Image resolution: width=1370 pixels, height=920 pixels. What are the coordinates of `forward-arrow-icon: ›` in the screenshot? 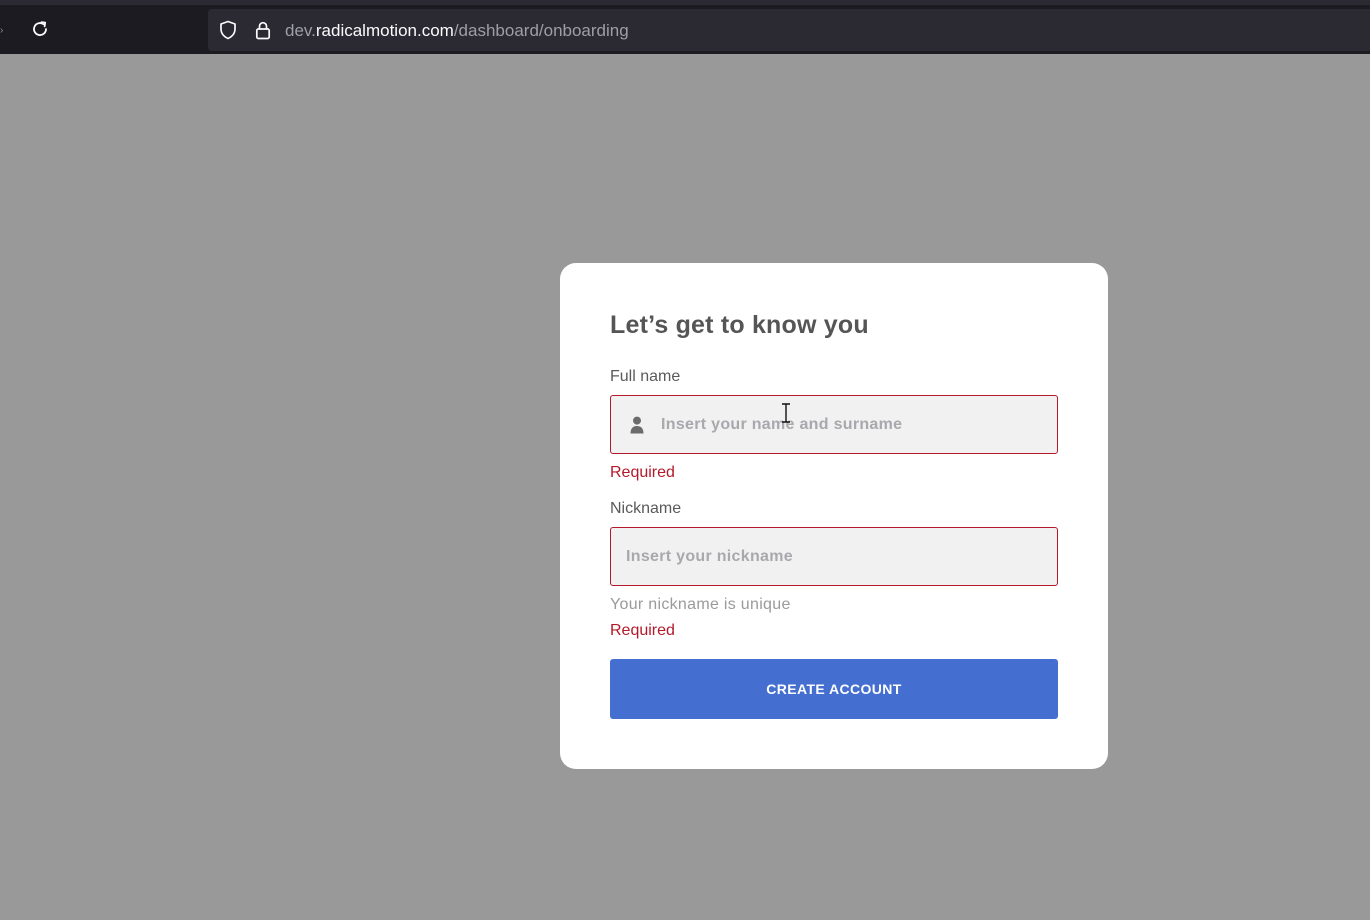 It's located at (2, 31).